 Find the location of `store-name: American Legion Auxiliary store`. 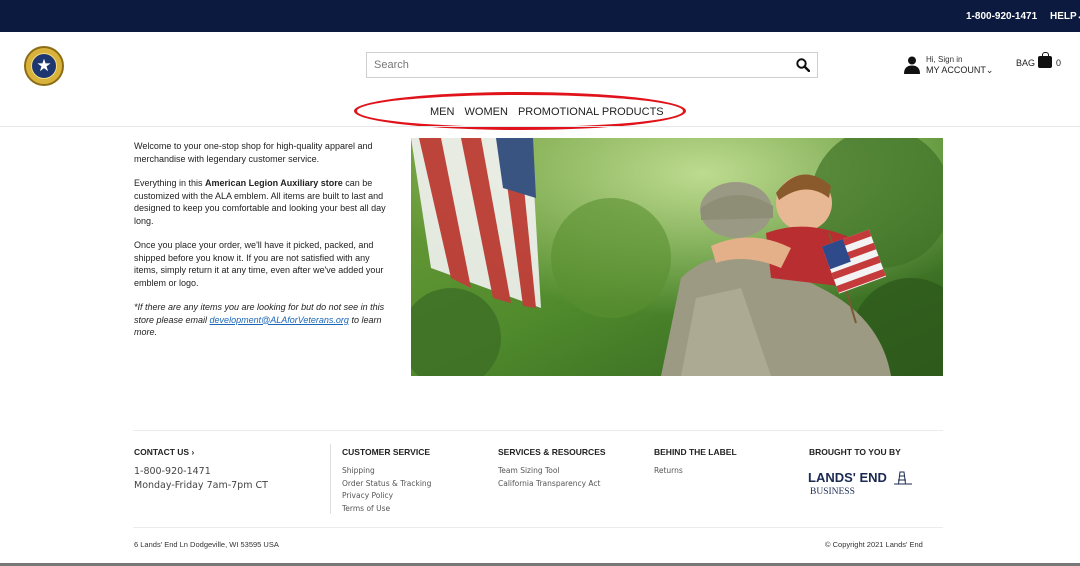

store-name: American Legion Auxiliary store is located at coordinates (274, 183).